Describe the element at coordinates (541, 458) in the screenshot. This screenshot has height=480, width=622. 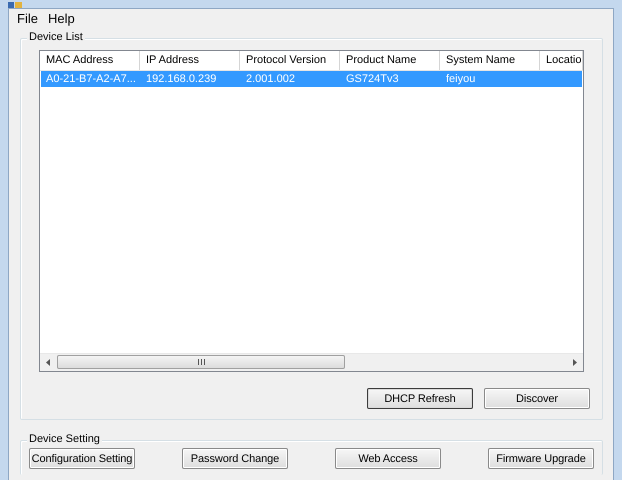
I see `setting-button: Firmware Upgrade` at that location.